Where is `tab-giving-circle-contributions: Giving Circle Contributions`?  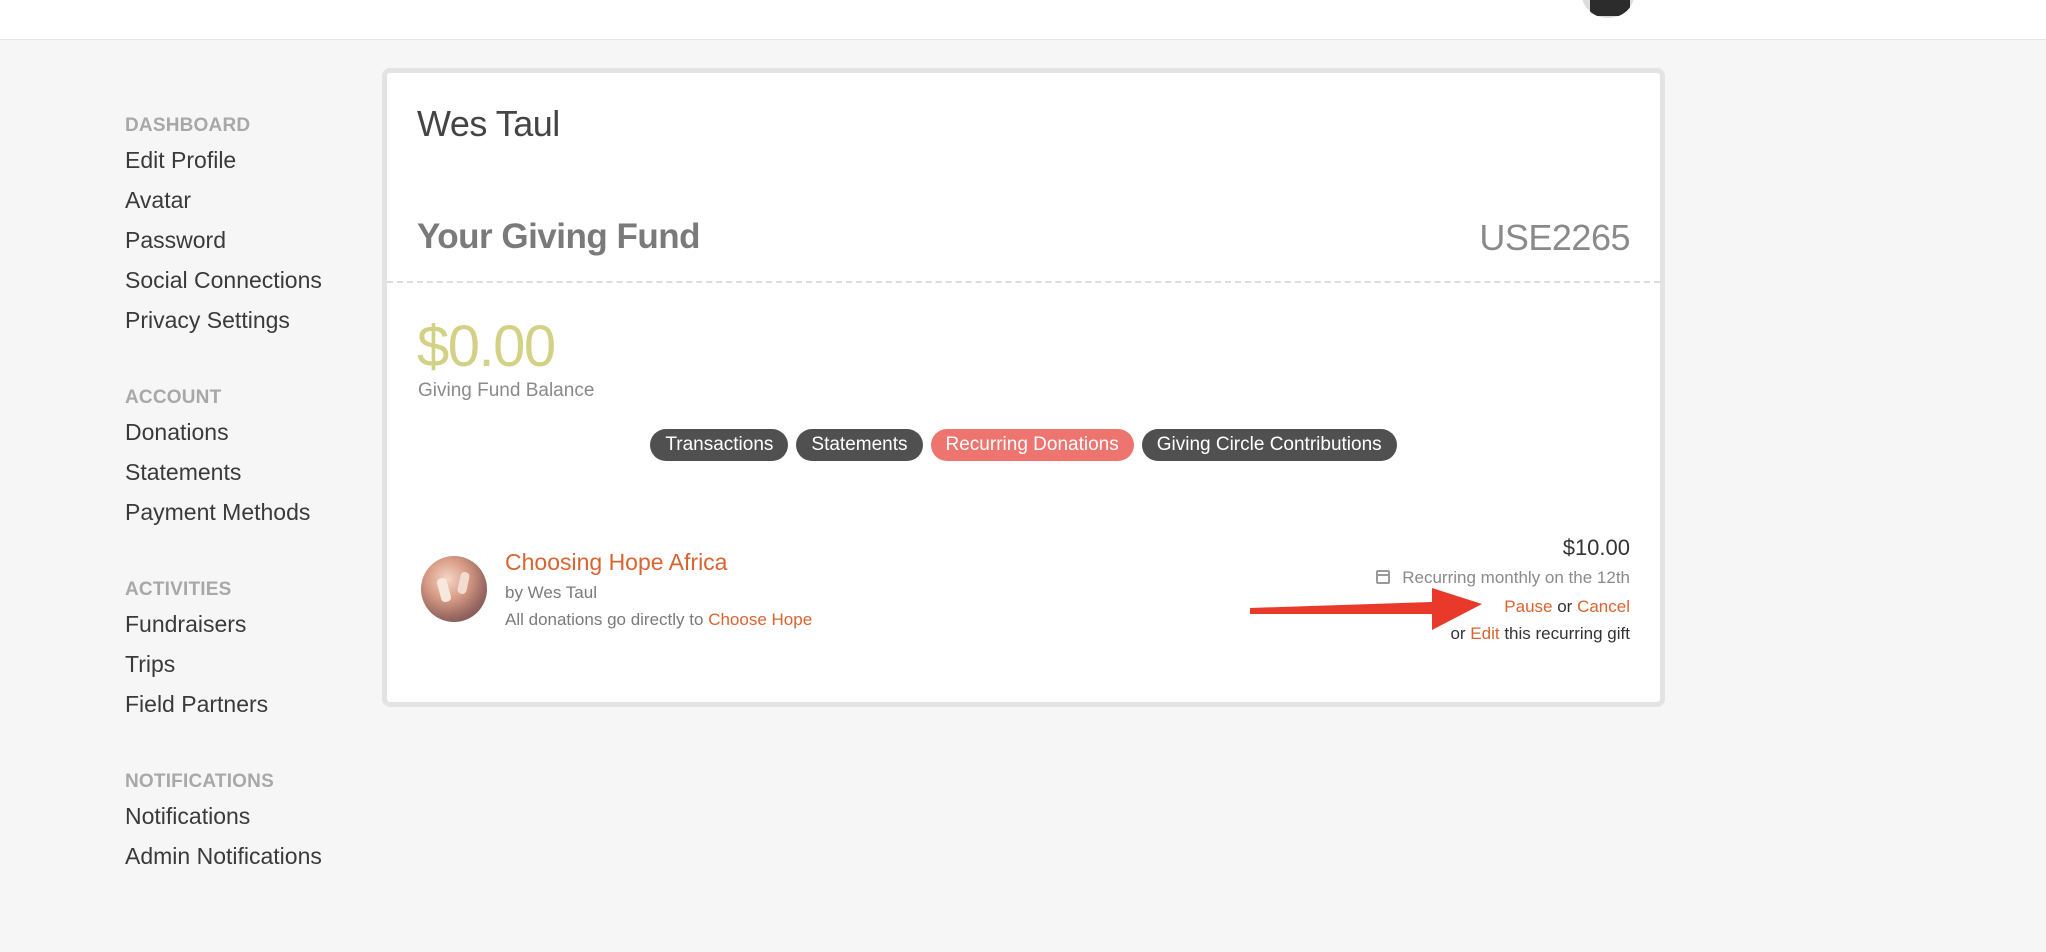
tab-giving-circle-contributions: Giving Circle Contributions is located at coordinates (1269, 445).